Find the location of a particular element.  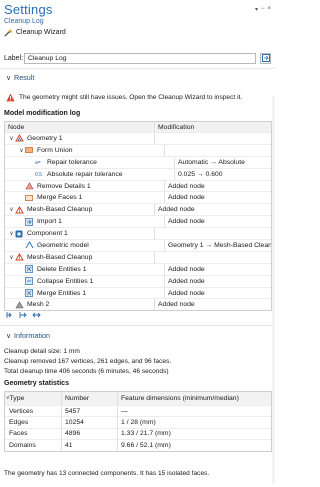

collapse-all-icon is located at coordinates (23, 315).